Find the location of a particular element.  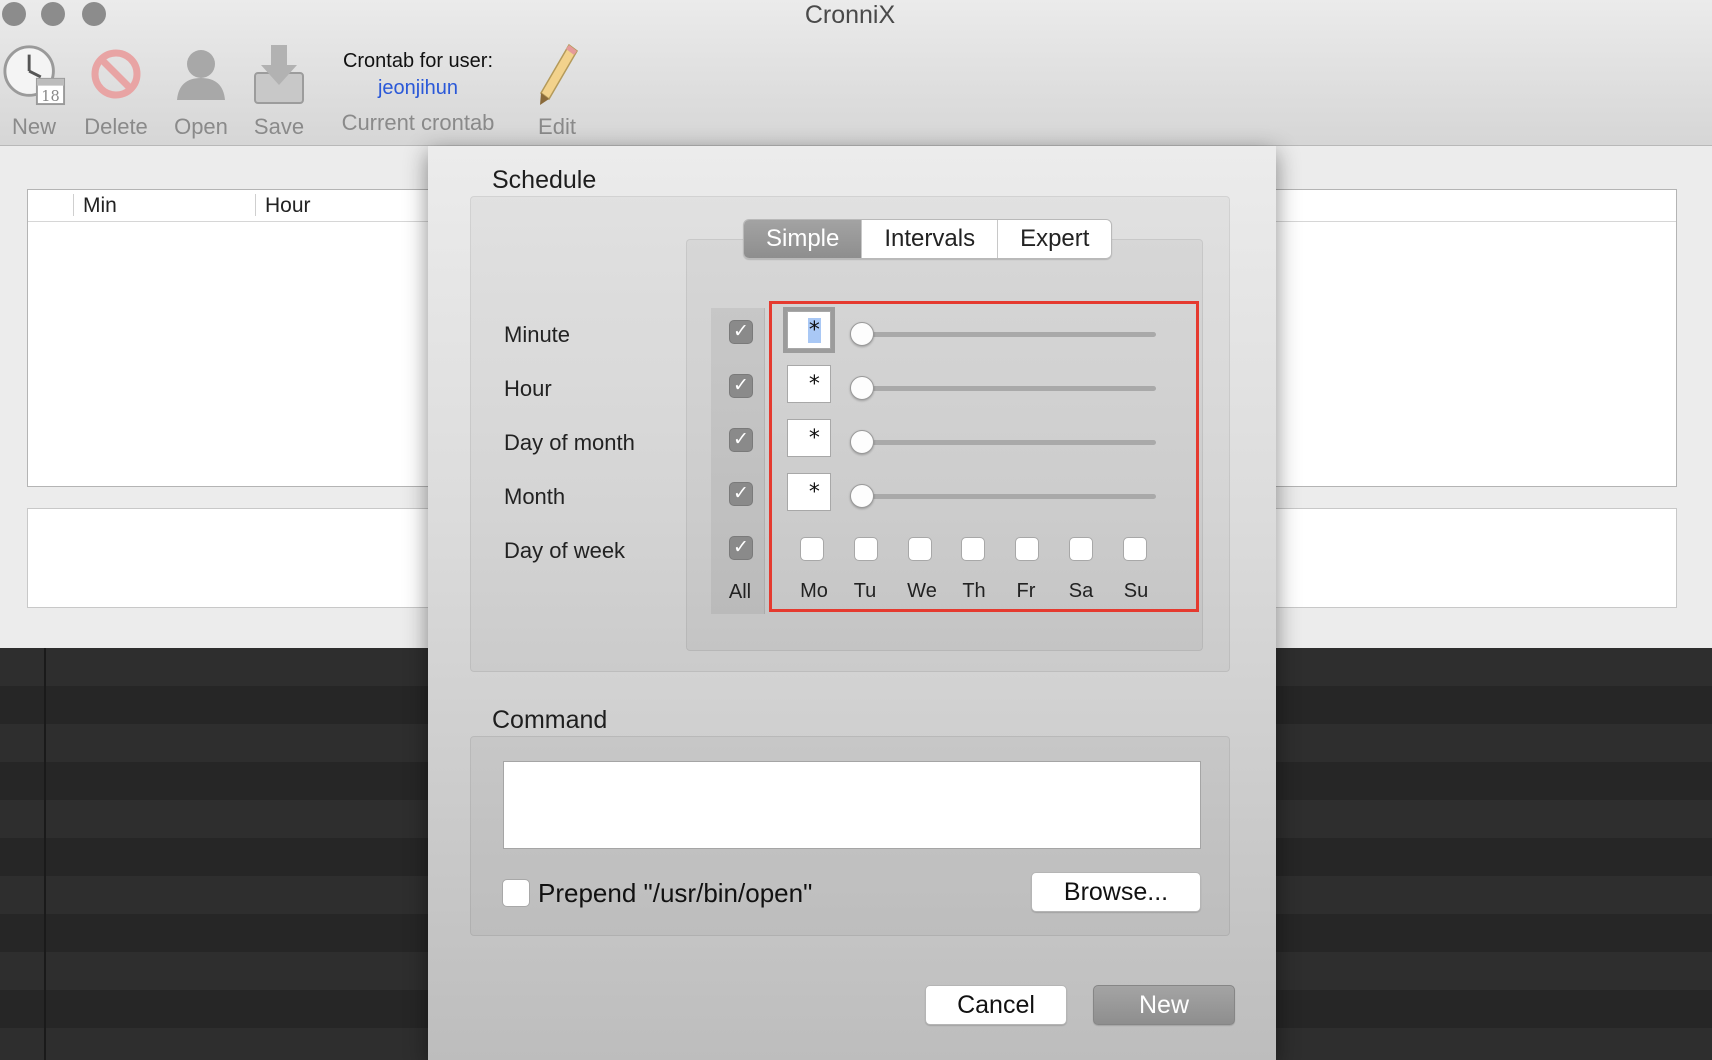

all-column-label: All is located at coordinates (740, 592).